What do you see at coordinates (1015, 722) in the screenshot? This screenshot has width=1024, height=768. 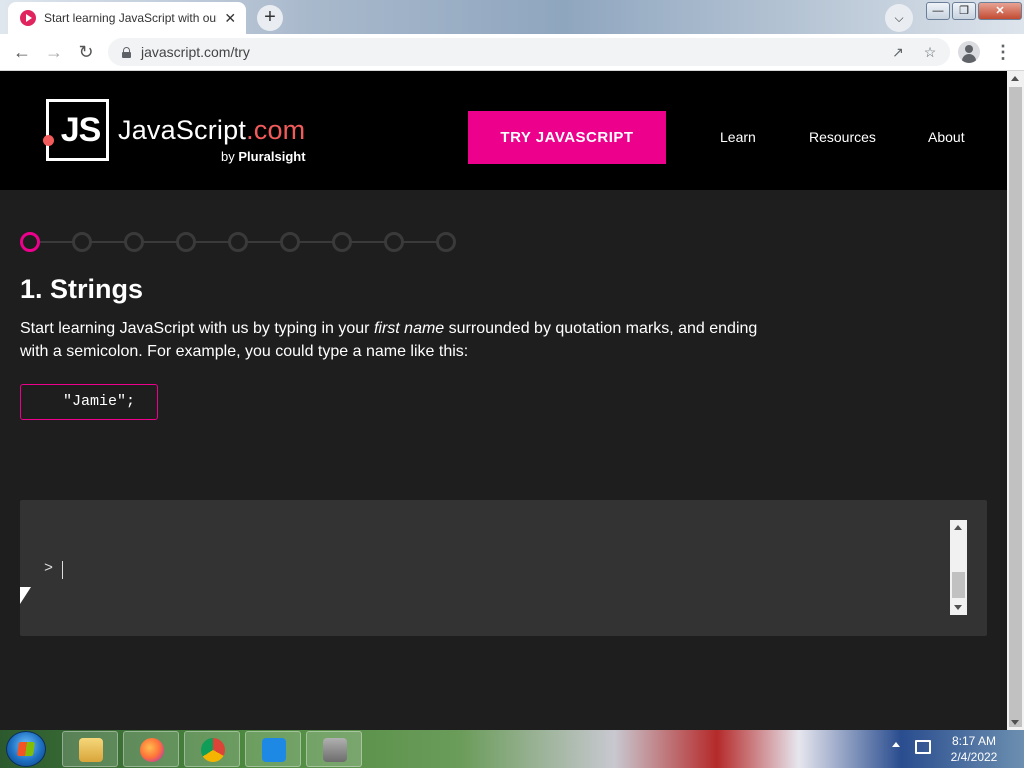 I see `page-scroll-down-arrow-icon` at bounding box center [1015, 722].